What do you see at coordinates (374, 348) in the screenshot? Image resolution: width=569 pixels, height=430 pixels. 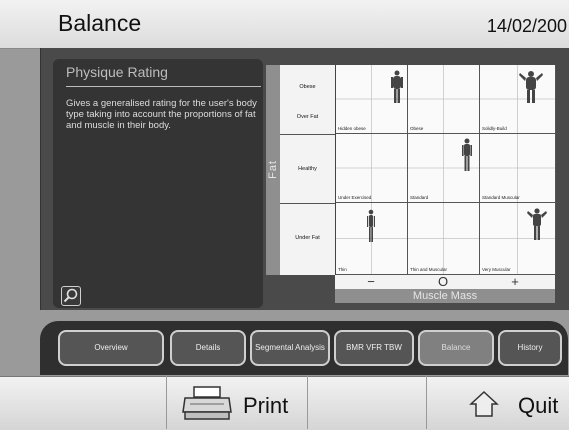 I see `tab-bmr-vfr-tbw: BMR VFR TBW` at bounding box center [374, 348].